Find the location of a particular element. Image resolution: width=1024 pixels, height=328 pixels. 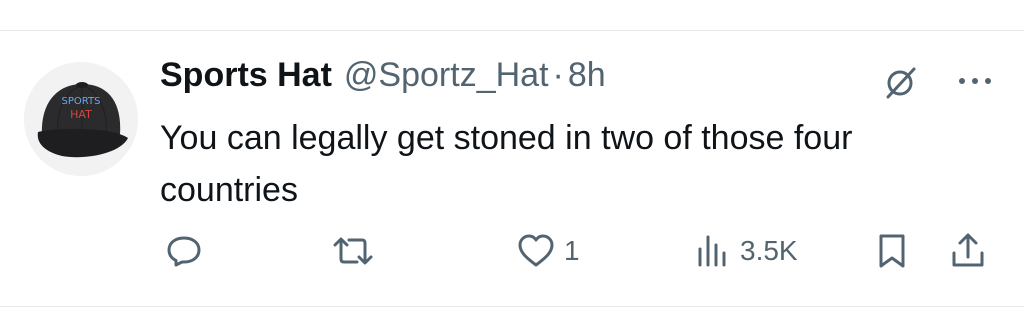

like-count: 1 is located at coordinates (572, 250).